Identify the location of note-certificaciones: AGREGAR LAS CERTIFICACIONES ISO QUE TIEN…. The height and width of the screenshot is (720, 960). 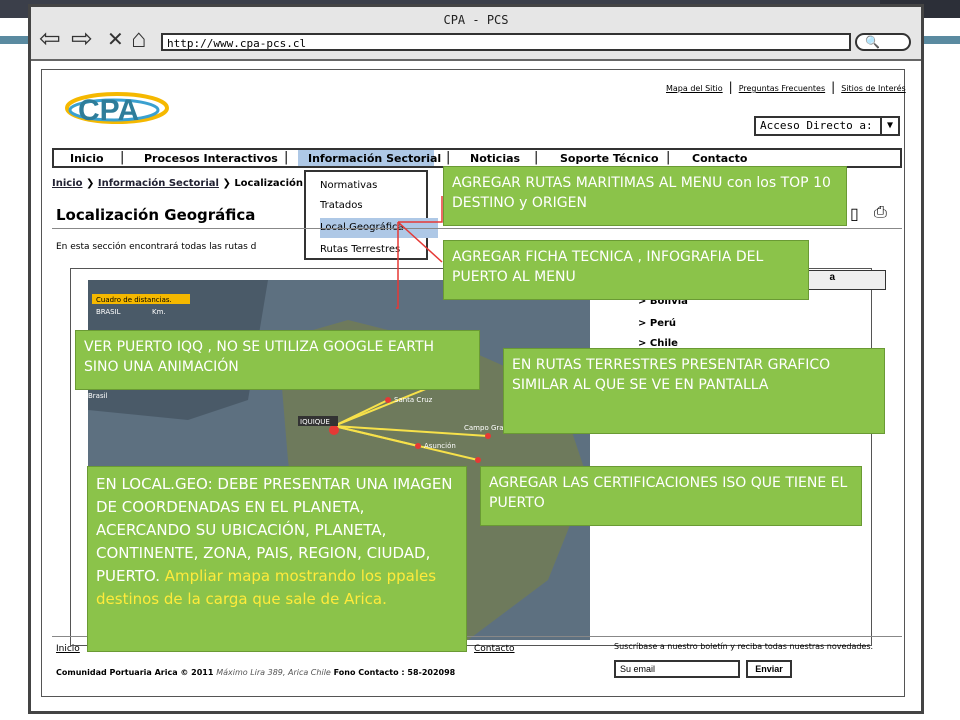
(671, 496).